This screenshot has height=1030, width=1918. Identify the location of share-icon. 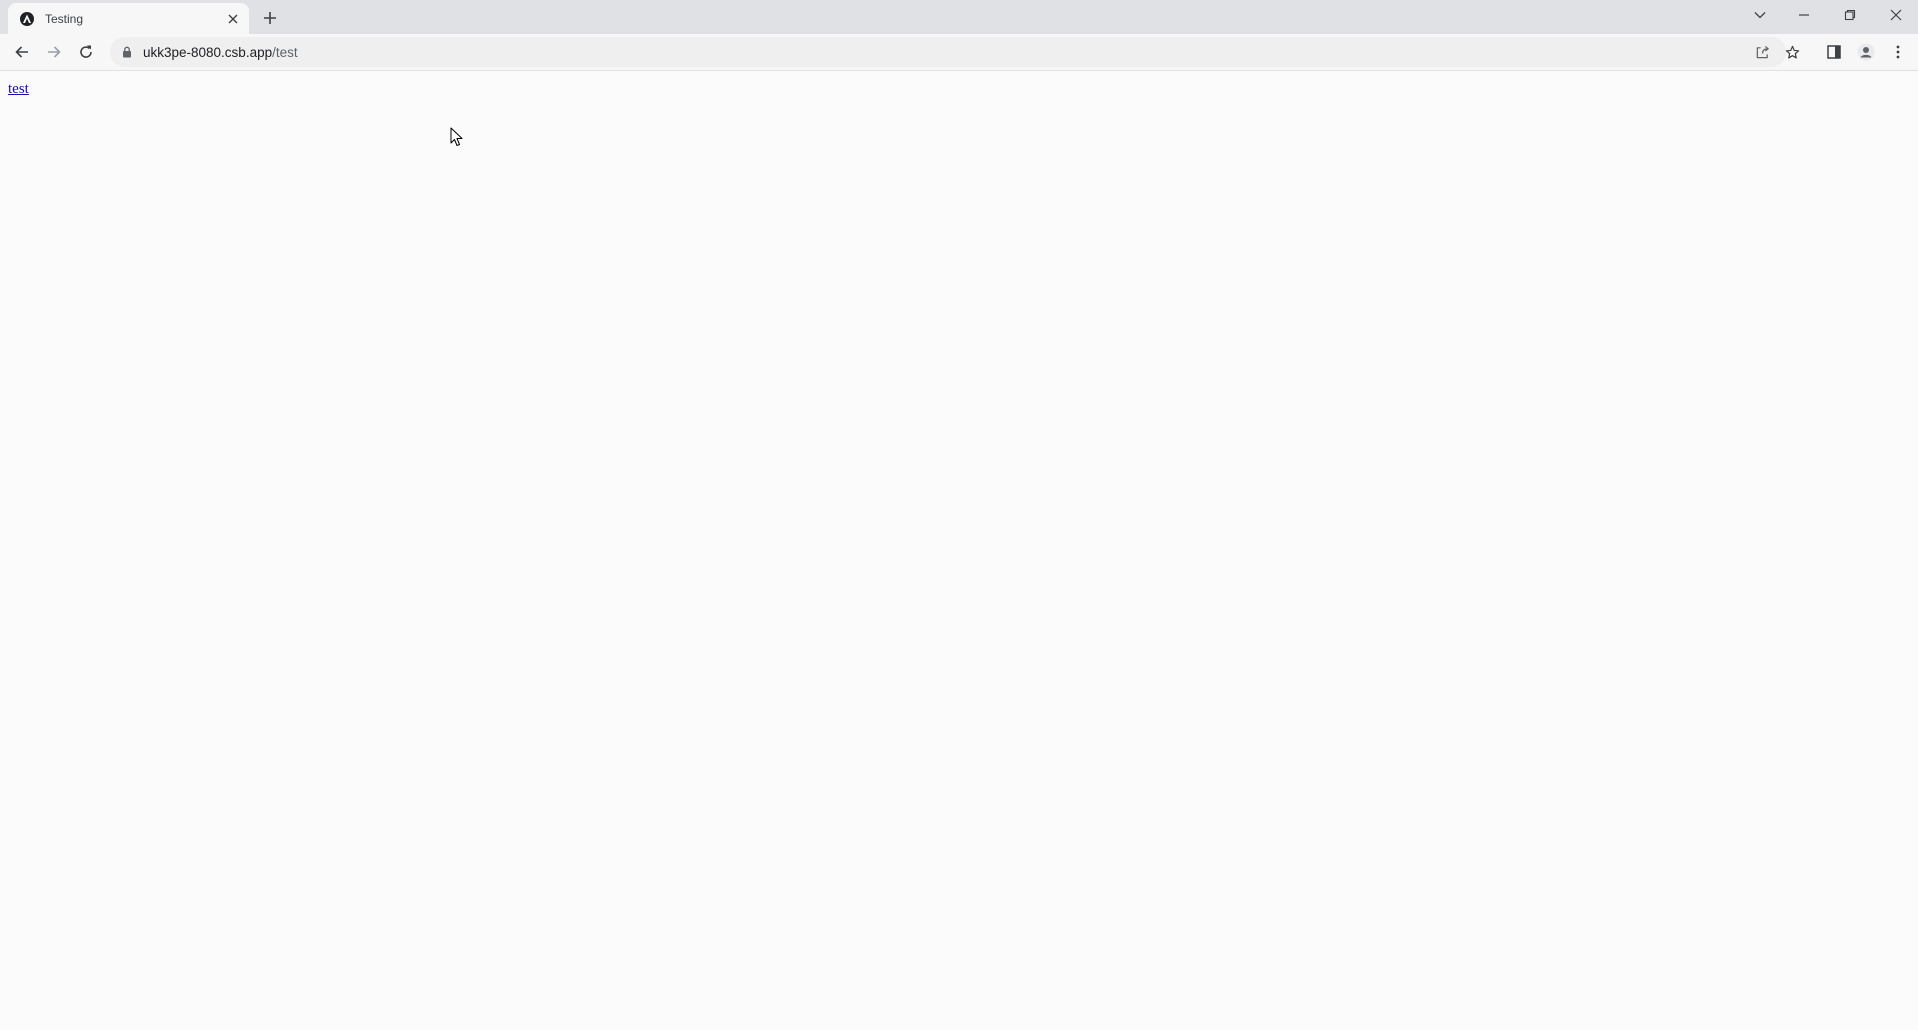
(1762, 52).